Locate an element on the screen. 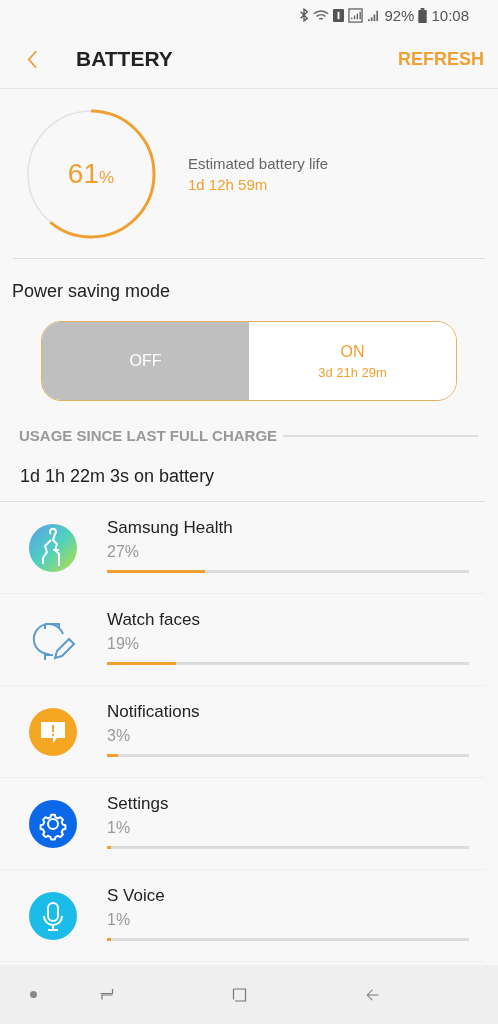  battery-percent: 92% is located at coordinates (399, 15).